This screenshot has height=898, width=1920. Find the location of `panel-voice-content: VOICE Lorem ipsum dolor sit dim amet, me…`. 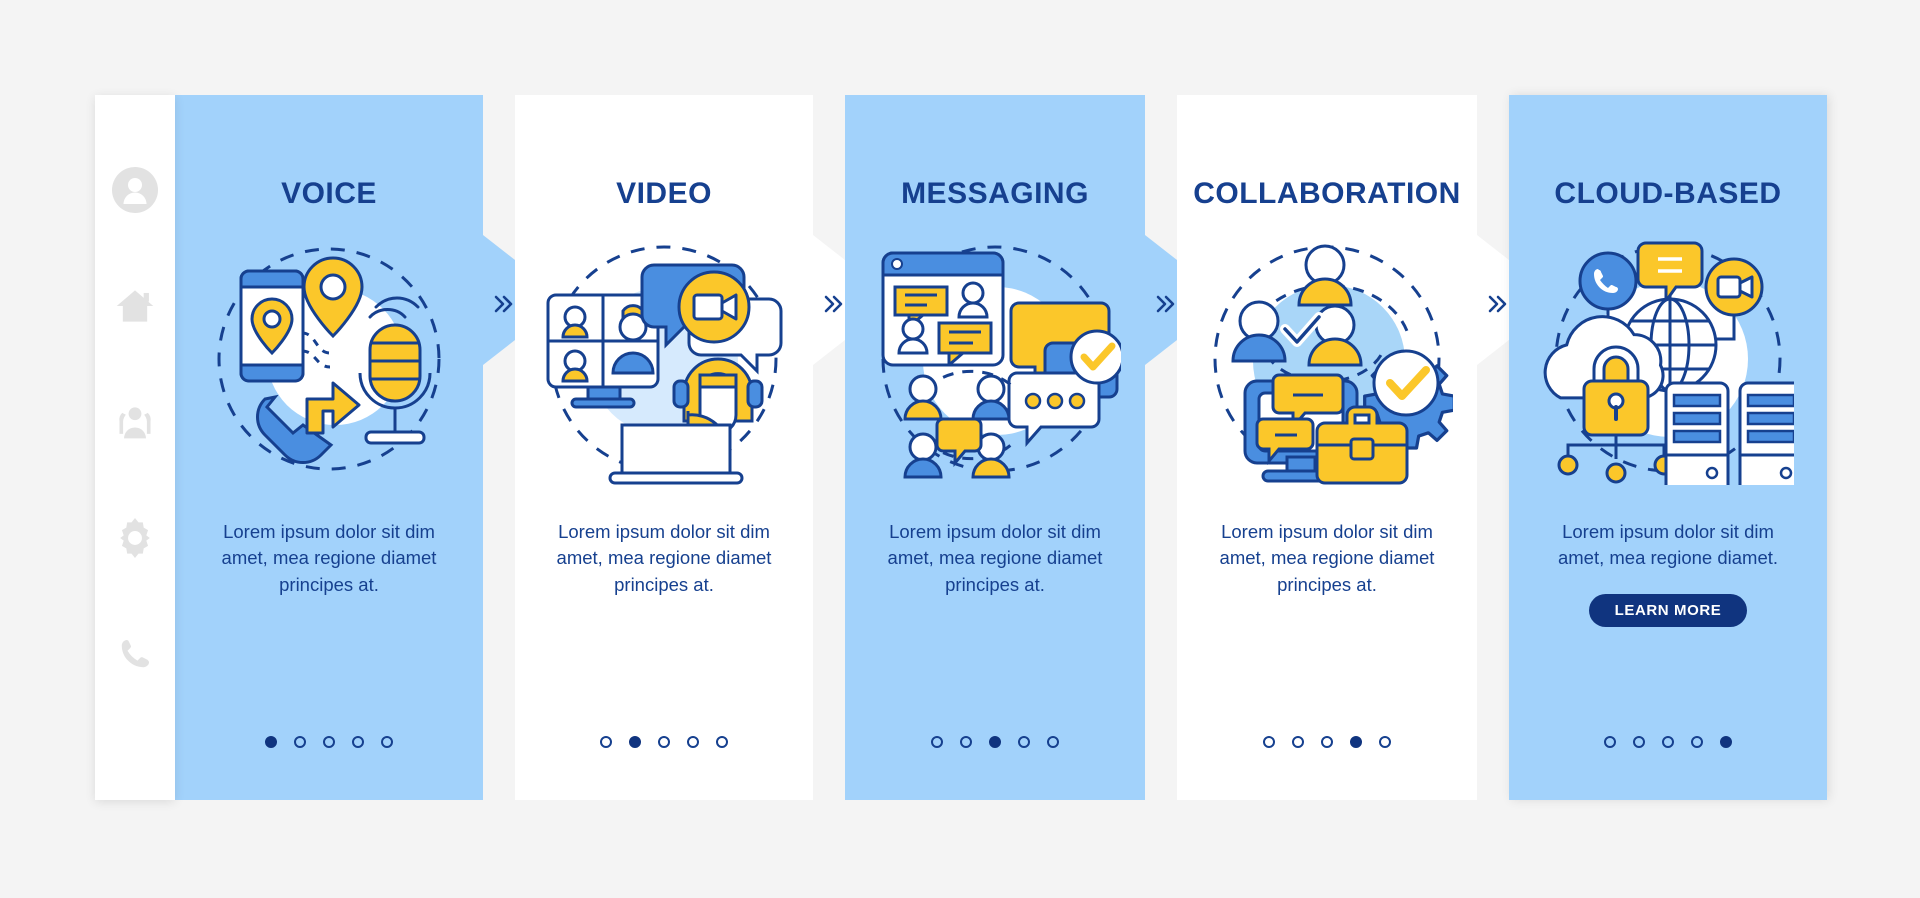

panel-voice-content: VOICE Lorem ipsum dolor sit dim amet, me… is located at coordinates (329, 447).